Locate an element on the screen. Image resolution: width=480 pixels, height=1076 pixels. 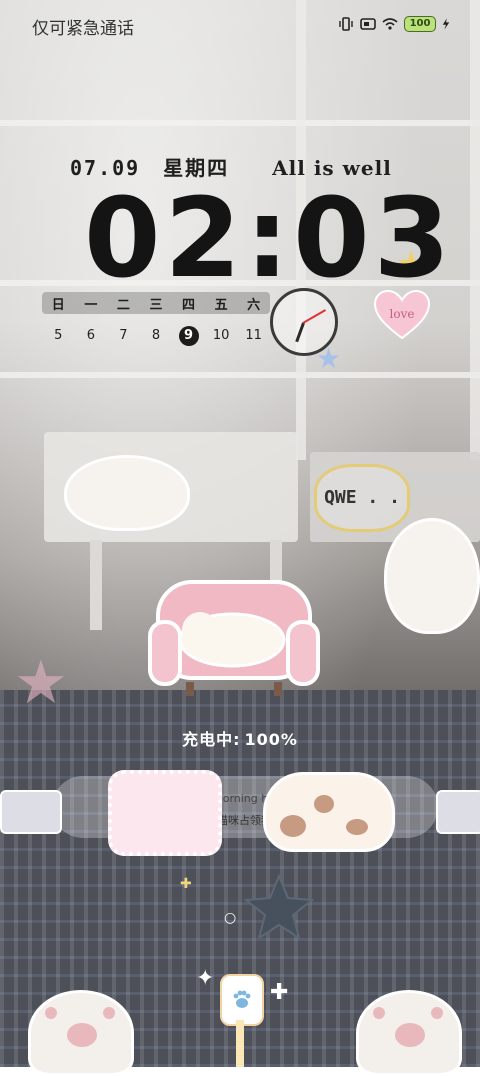
cat-stretching-illustration is located at coordinates (432, 576).